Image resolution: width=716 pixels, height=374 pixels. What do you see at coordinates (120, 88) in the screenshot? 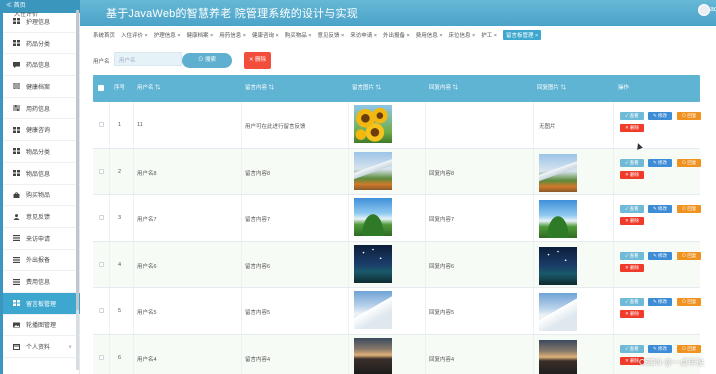
I see `column-header: 序号` at bounding box center [120, 88].